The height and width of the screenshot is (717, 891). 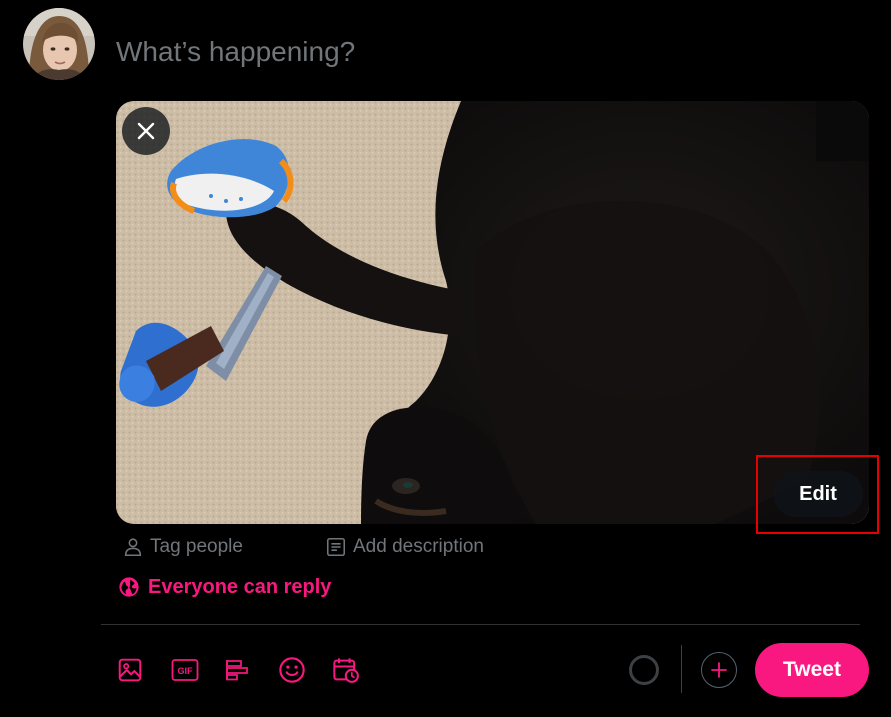 I want to click on add-tweet-button, so click(x=719, y=670).